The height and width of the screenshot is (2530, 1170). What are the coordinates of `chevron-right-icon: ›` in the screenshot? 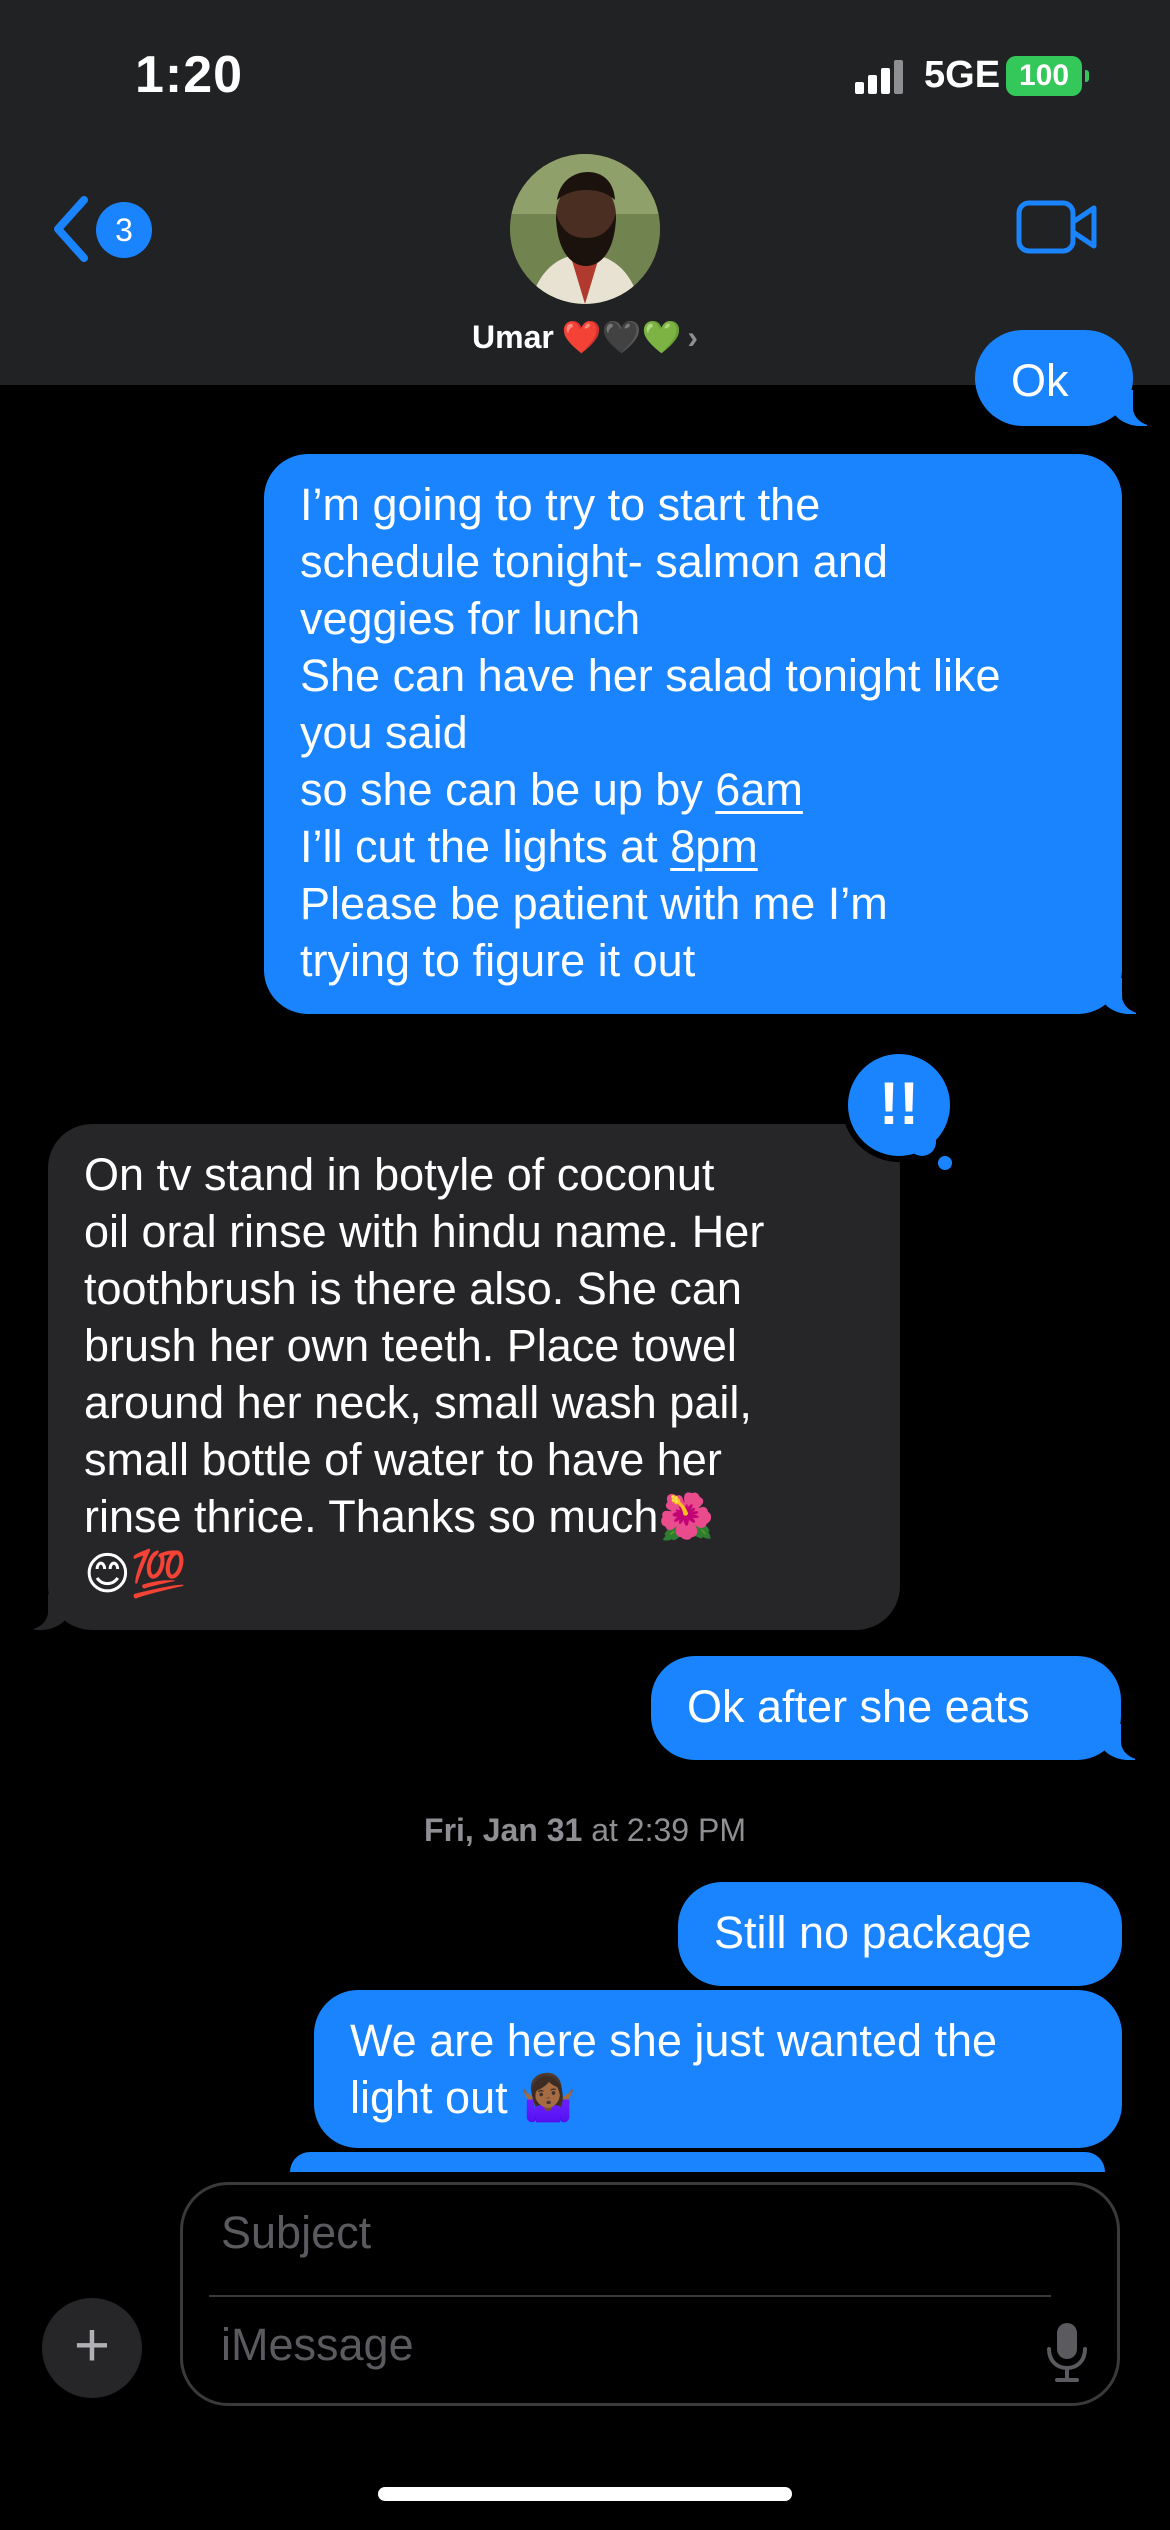 It's located at (692, 337).